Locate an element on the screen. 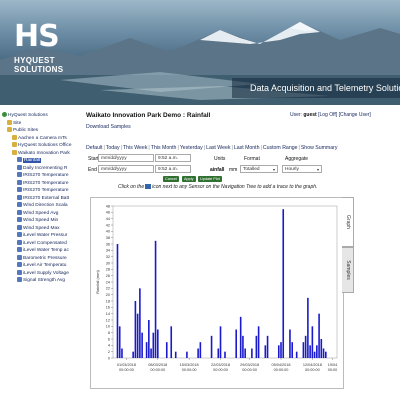  download-samples-link: Download Samples is located at coordinates (108, 127).